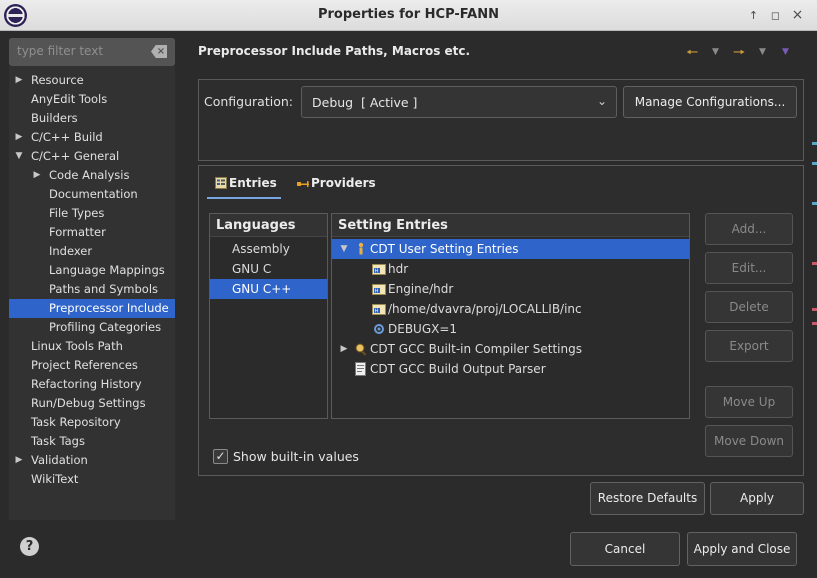  What do you see at coordinates (92, 270) in the screenshot?
I see `tree-item: Language Mappings` at bounding box center [92, 270].